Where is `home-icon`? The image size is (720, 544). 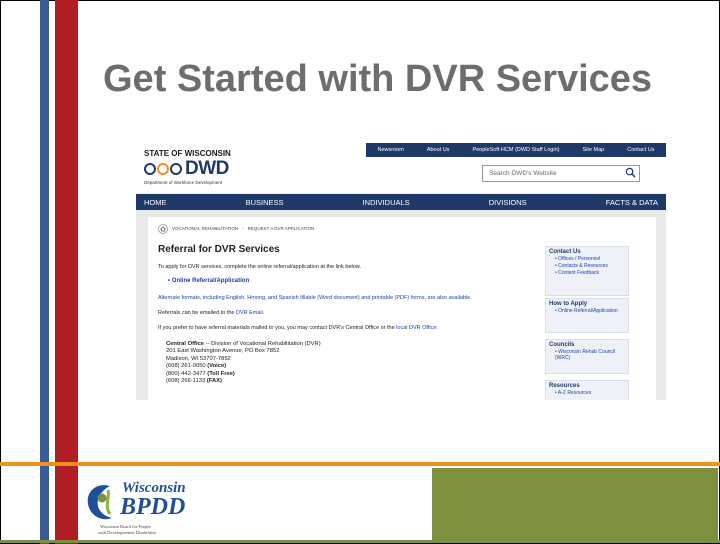 home-icon is located at coordinates (163, 228).